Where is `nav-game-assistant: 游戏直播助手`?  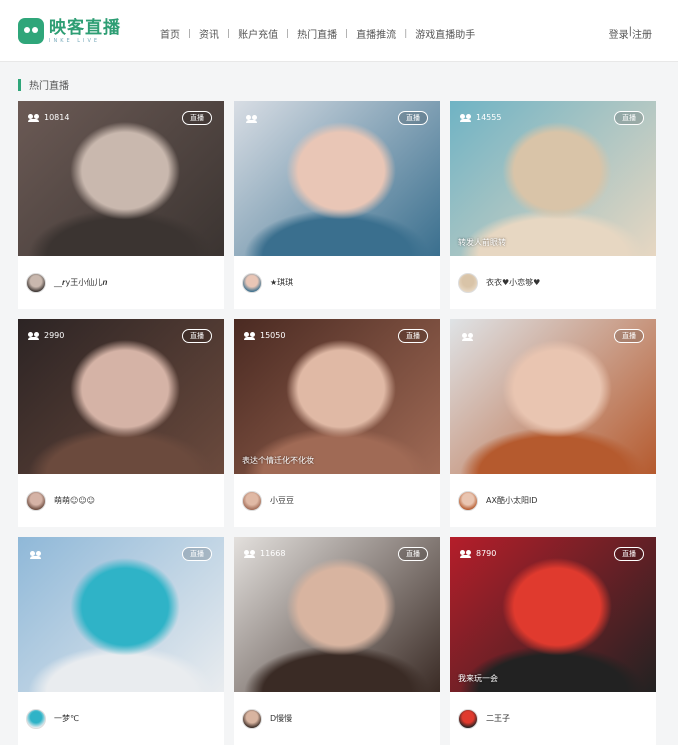 nav-game-assistant: 游戏直播助手 is located at coordinates (445, 33).